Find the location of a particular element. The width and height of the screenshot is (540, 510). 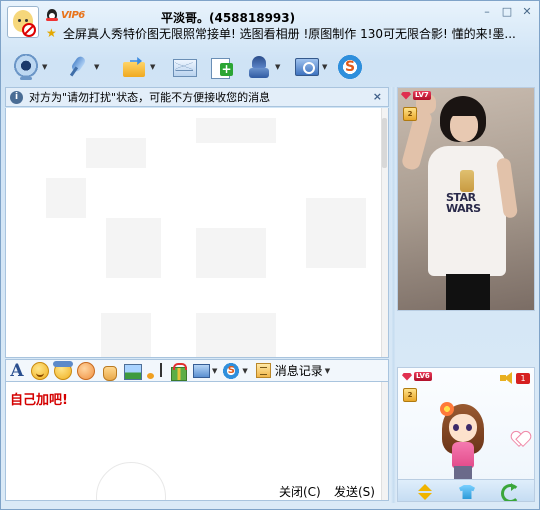

star-icon: ★ is located at coordinates (51, 33).